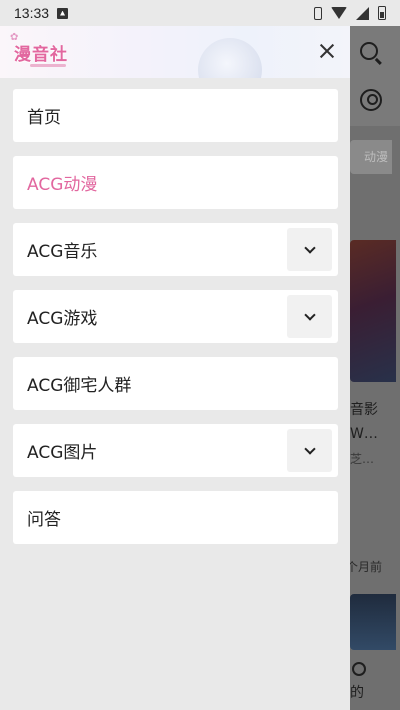  I want to click on menu-item-acg-games: ACG游戏, so click(175, 316).